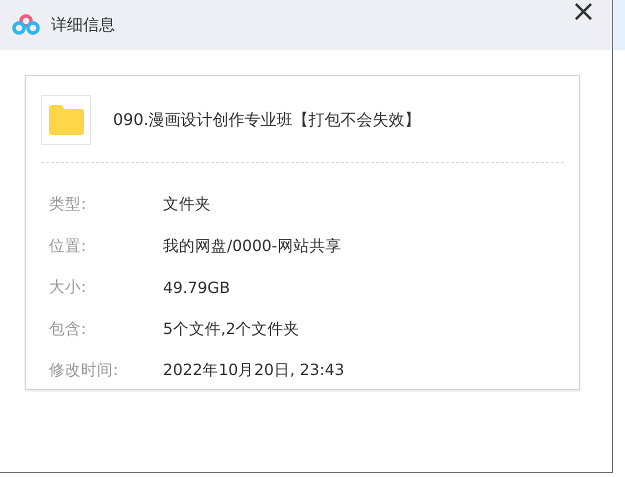 The height and width of the screenshot is (477, 625). I want to click on detail-value: 文件夹, so click(187, 205).